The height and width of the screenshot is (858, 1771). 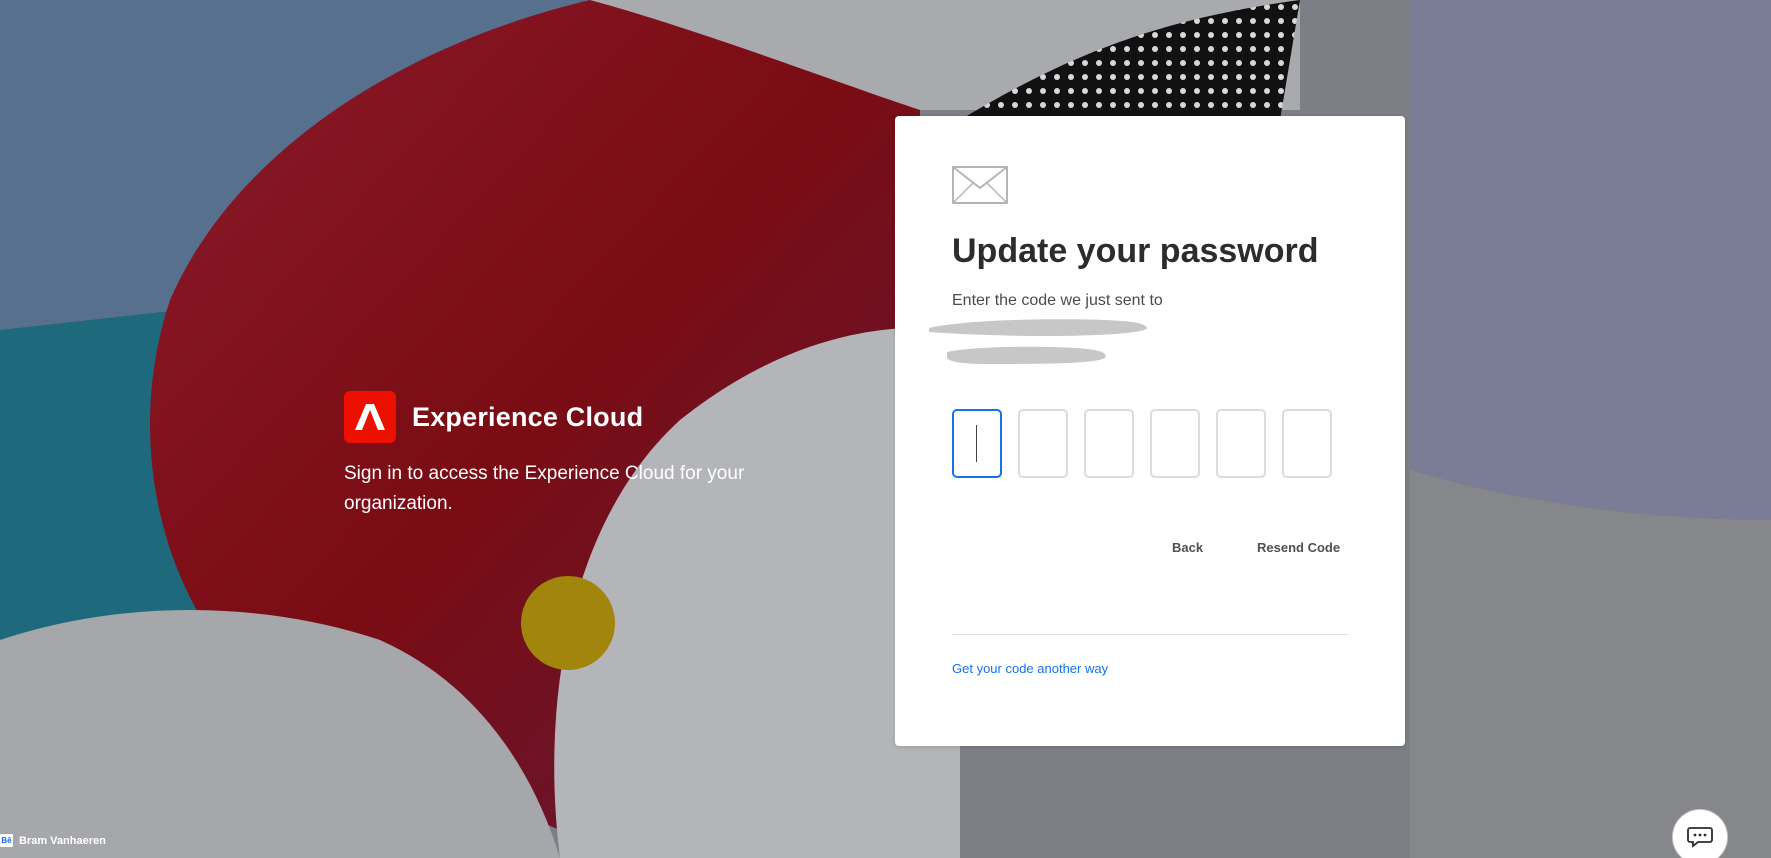 I want to click on brand-header: Experience Cloud, so click(x=554, y=417).